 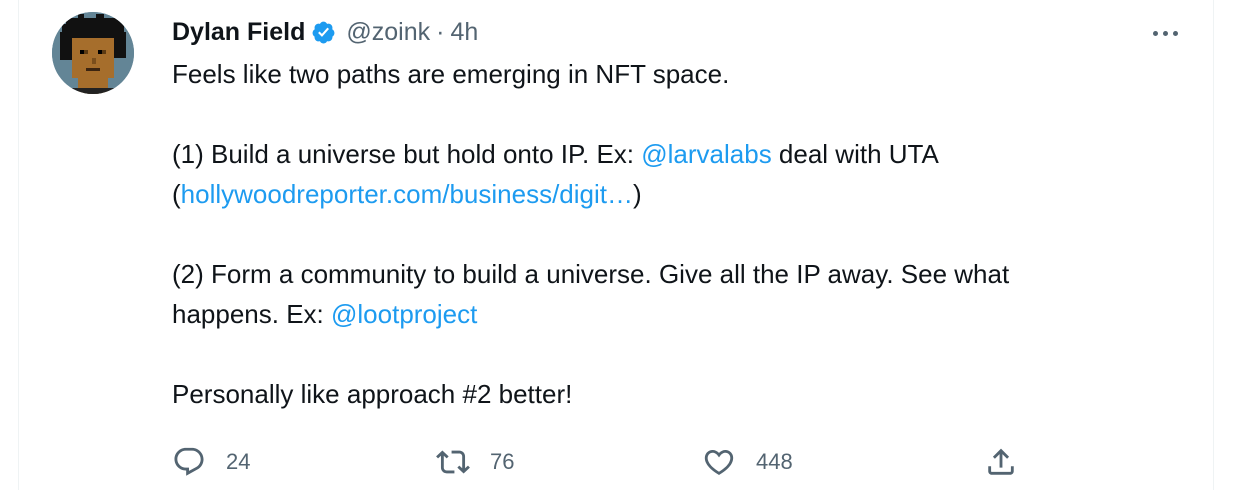 What do you see at coordinates (404, 314) in the screenshot?
I see `mention-lootproject: @lootproject` at bounding box center [404, 314].